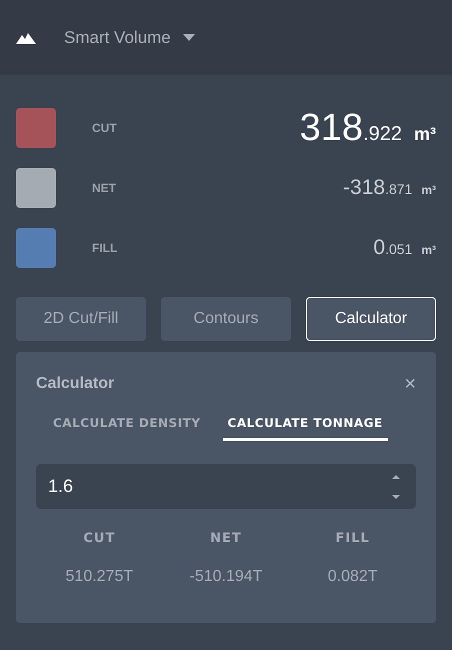 The width and height of the screenshot is (452, 650). What do you see at coordinates (352, 538) in the screenshot?
I see `result-heading: FILL` at bounding box center [352, 538].